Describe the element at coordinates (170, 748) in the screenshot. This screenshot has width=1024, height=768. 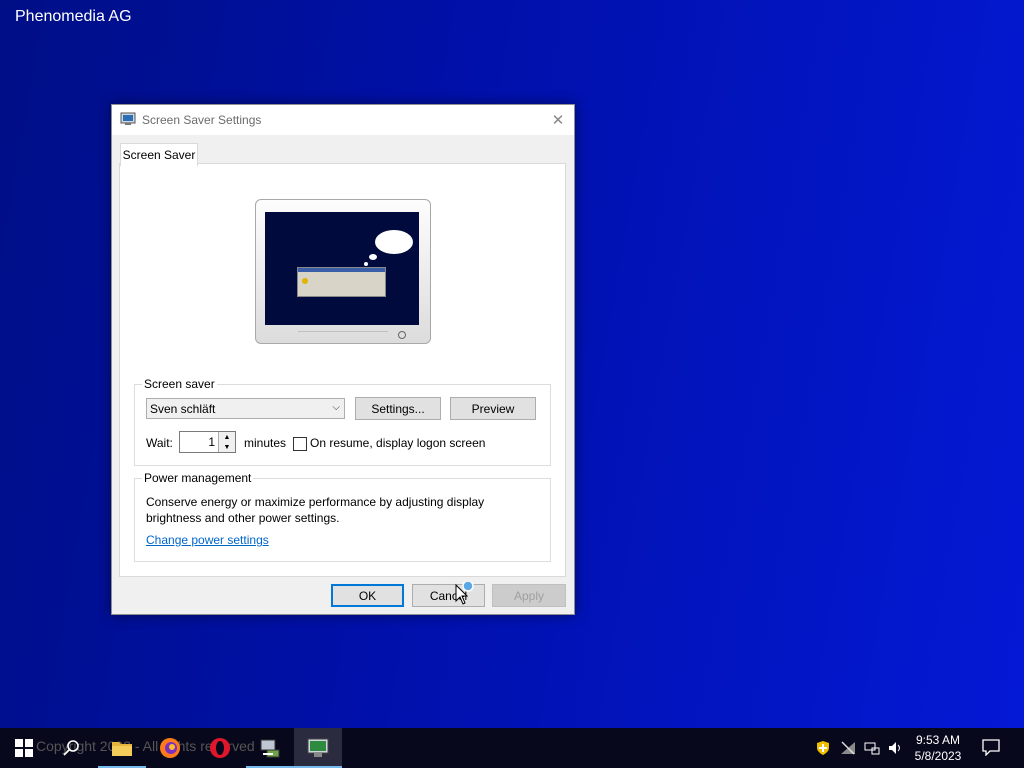
I see `firefox-icon` at that location.